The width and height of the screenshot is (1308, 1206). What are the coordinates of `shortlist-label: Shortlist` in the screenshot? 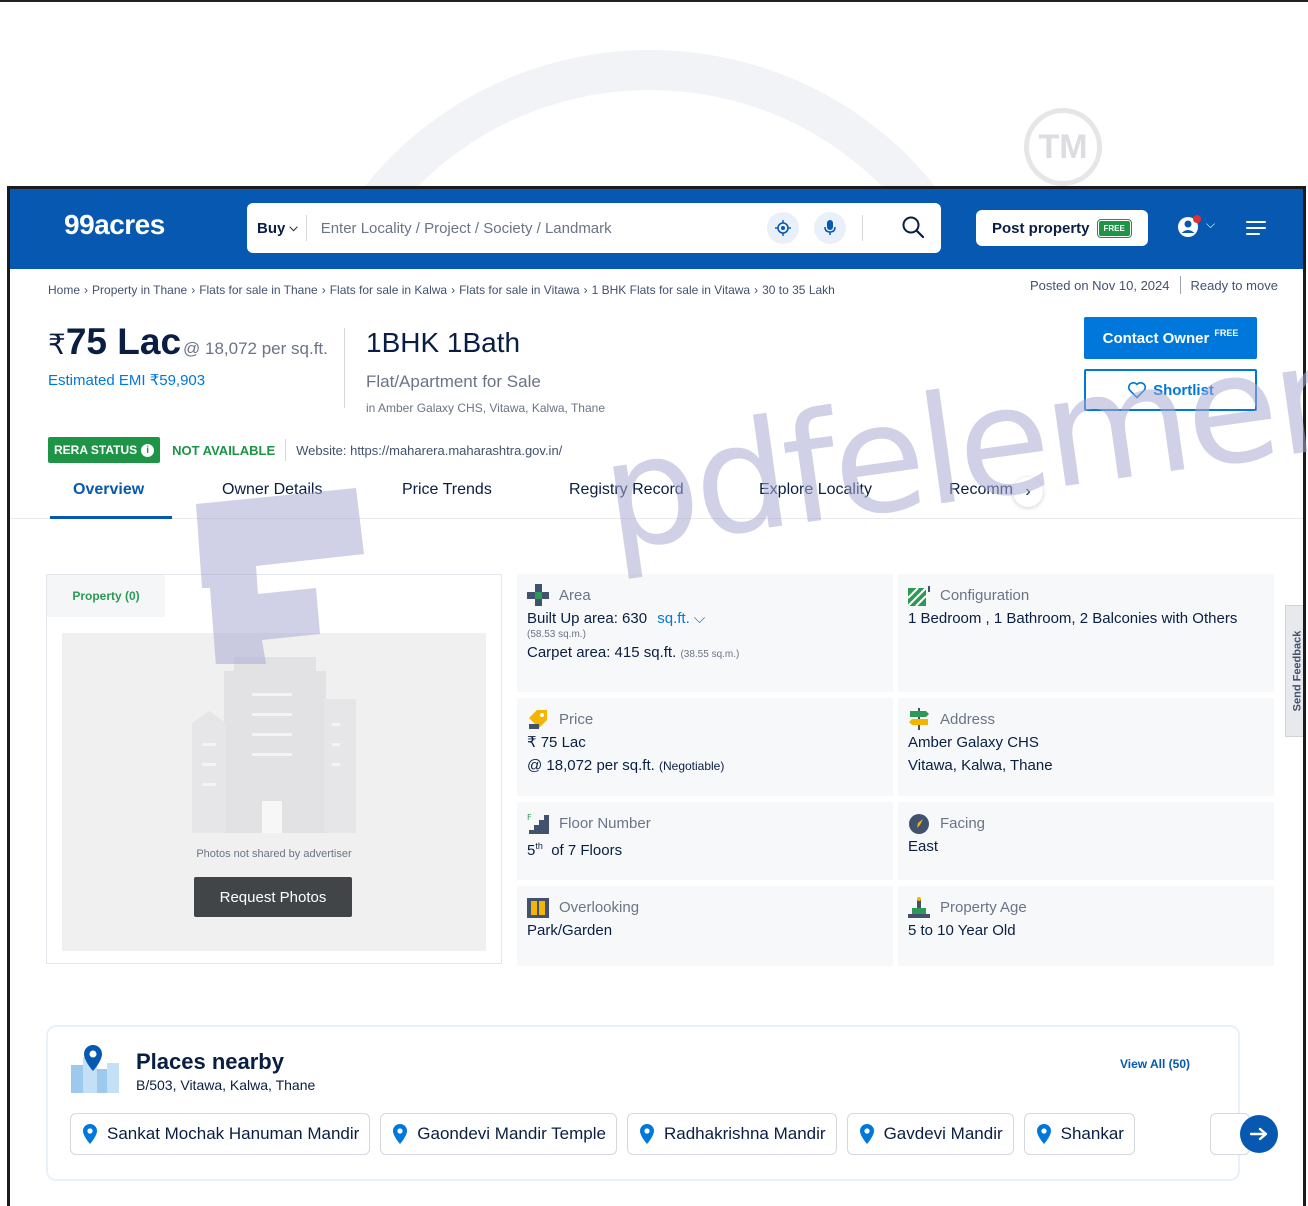 It's located at (1183, 390).